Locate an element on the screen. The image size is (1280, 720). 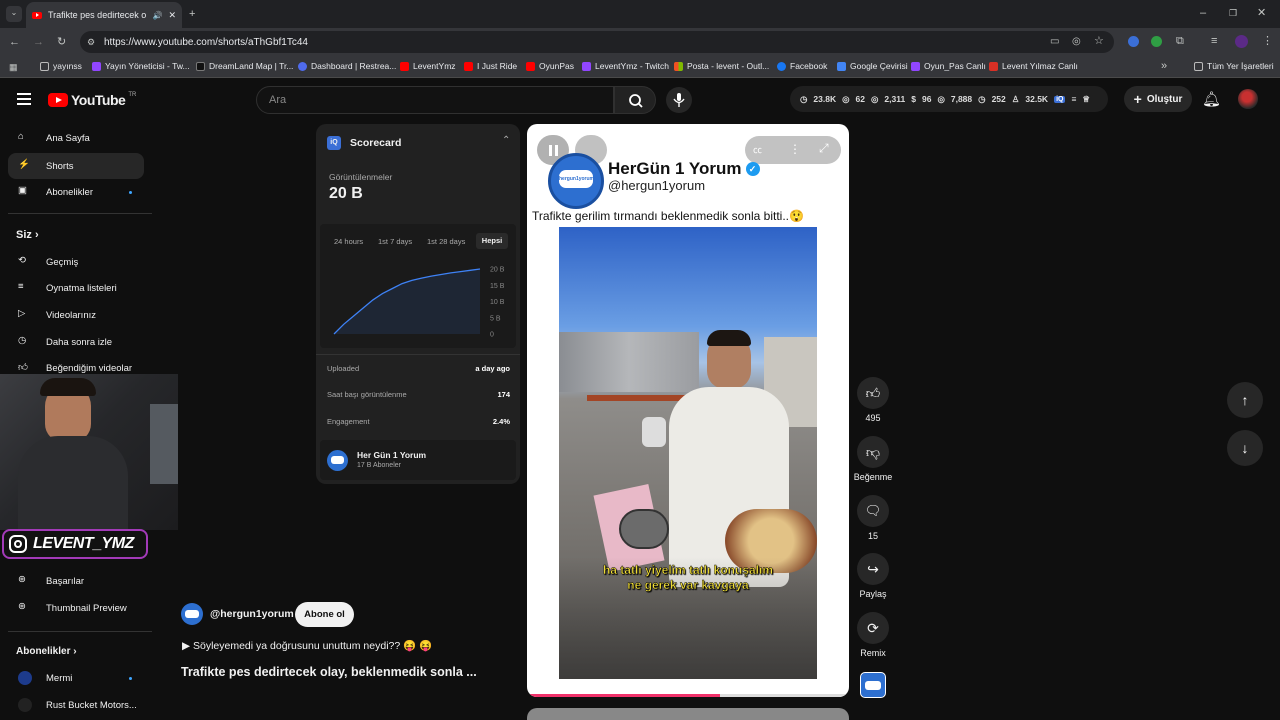
new-tab-icon: + is located at coordinates (192, 14).